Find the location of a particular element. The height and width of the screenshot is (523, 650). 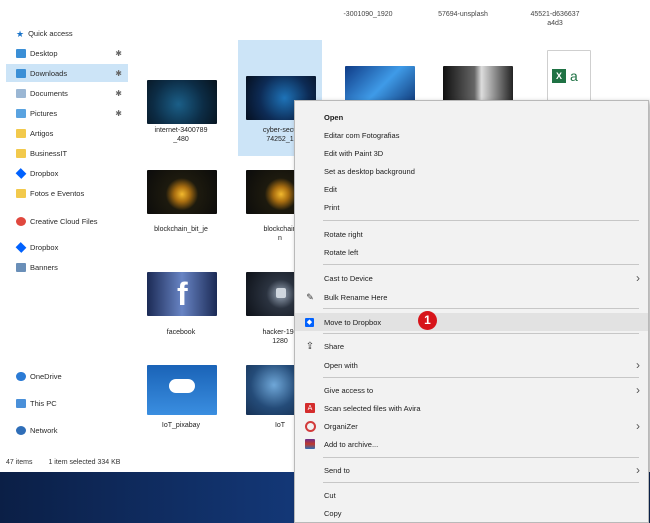

menu-item-print: Print is located at coordinates (471, 207).